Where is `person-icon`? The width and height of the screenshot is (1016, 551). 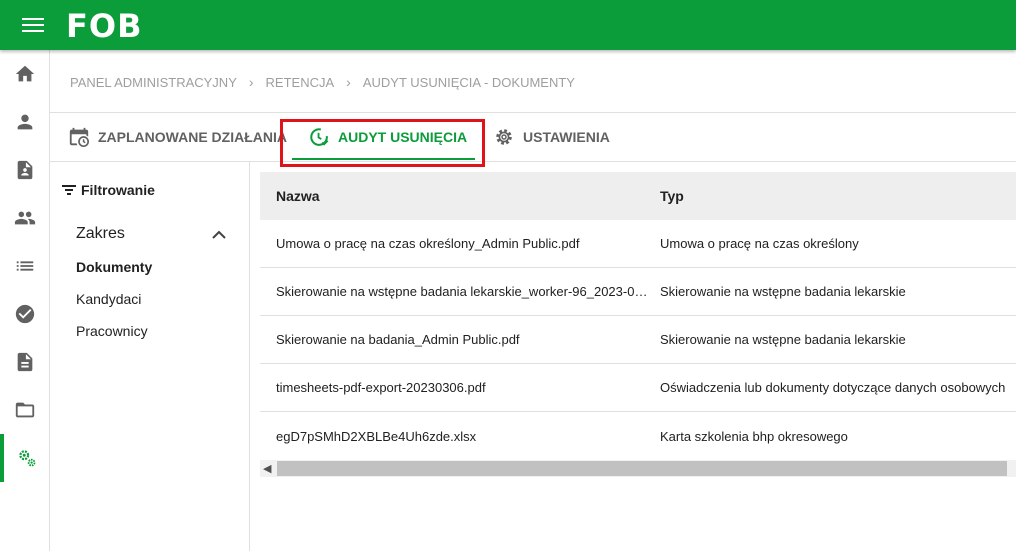
person-icon is located at coordinates (25, 122).